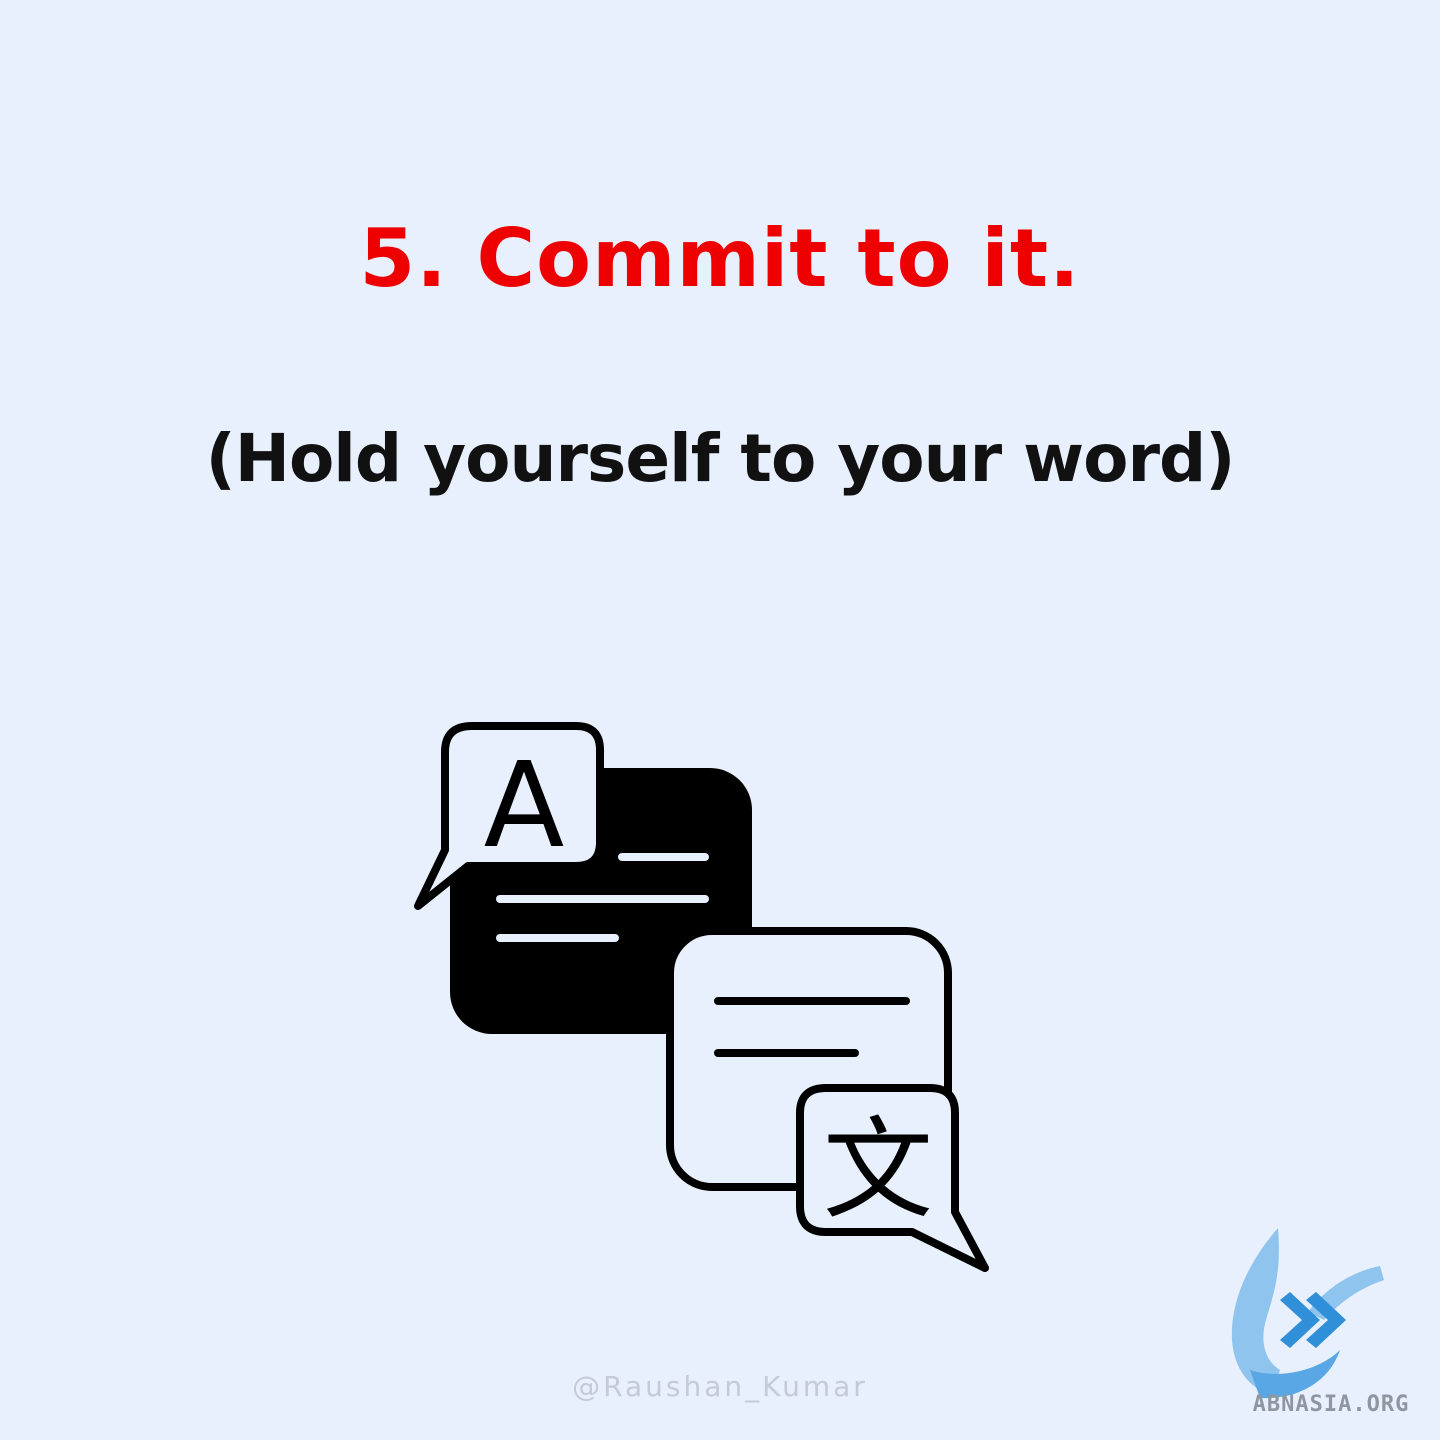  What do you see at coordinates (1307, 1313) in the screenshot?
I see `eagle-logo-icon` at bounding box center [1307, 1313].